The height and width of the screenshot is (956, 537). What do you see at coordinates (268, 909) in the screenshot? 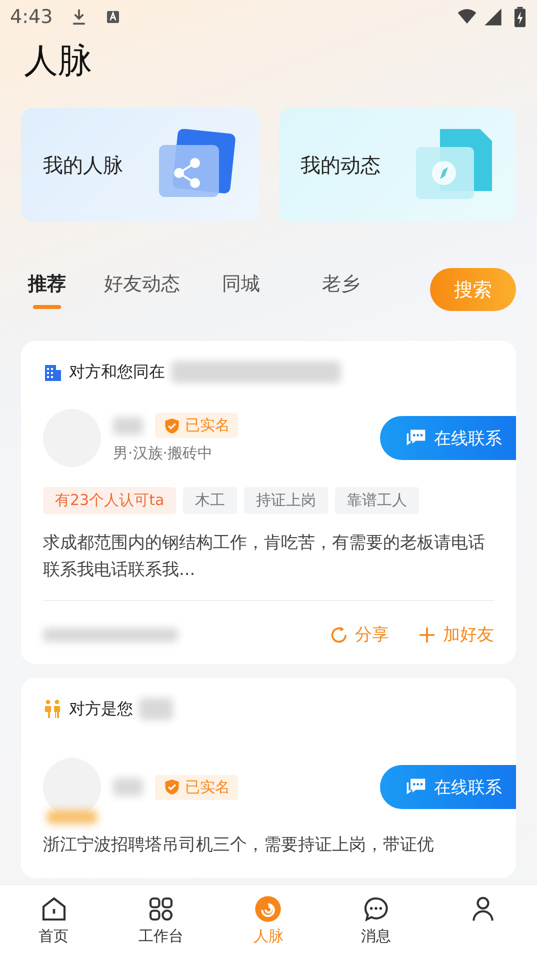
I see `spiral-icon` at bounding box center [268, 909].